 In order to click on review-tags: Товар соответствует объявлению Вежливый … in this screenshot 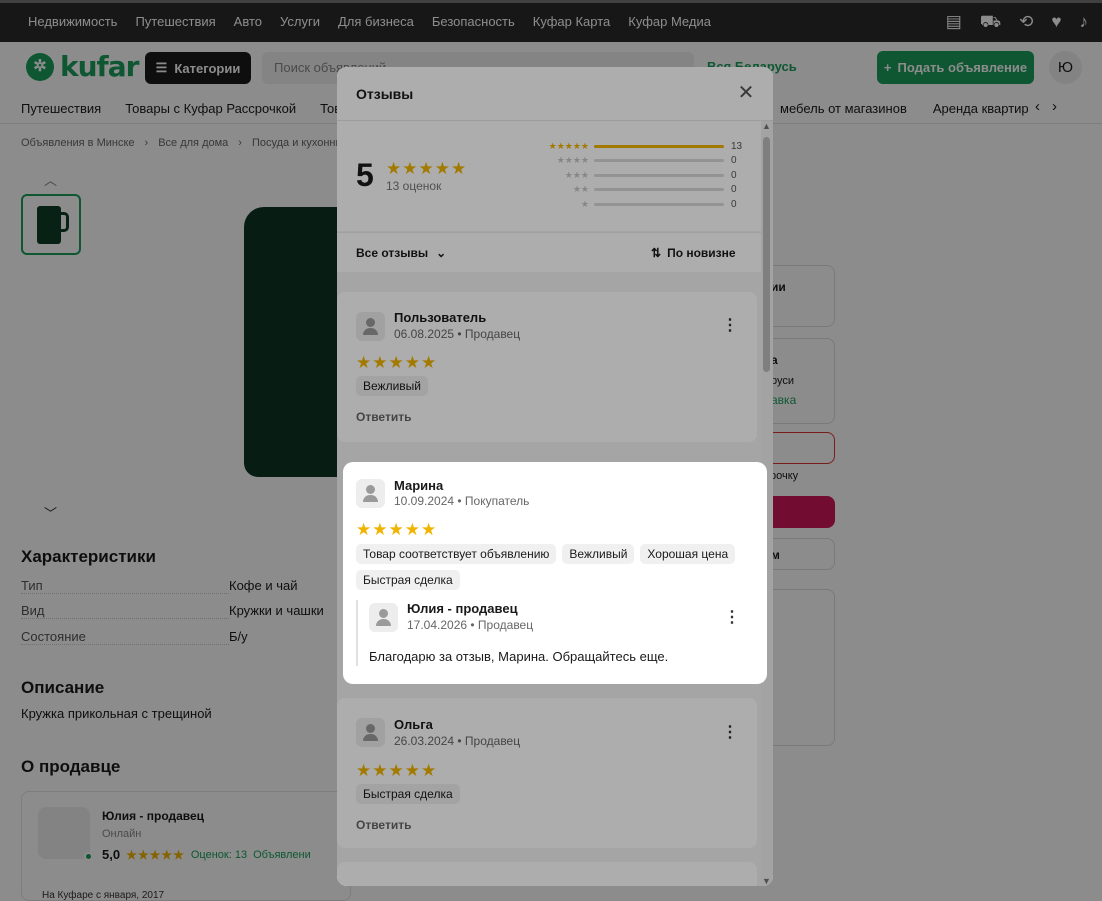, I will do `click(551, 567)`.